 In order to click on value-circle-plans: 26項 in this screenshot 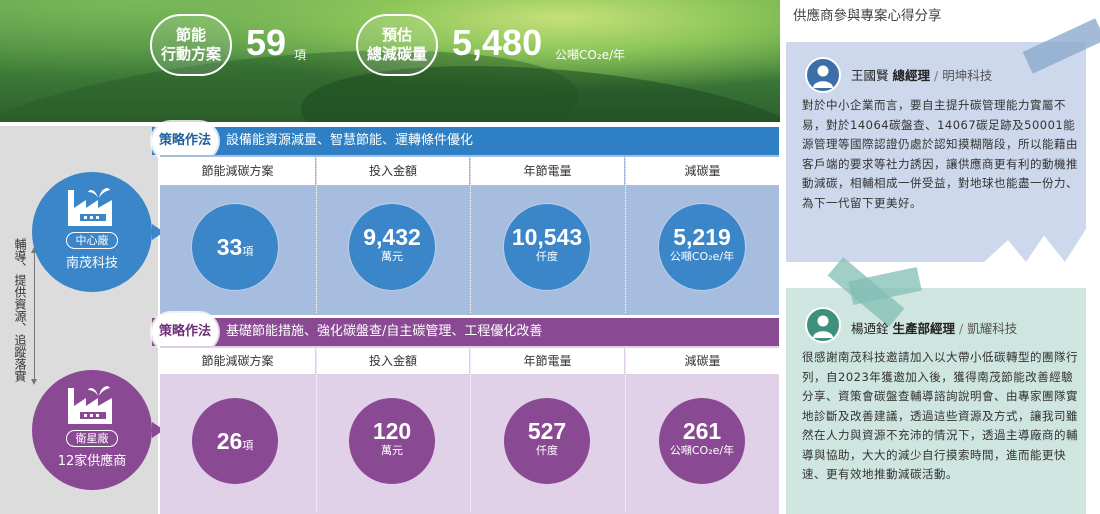, I will do `click(235, 441)`.